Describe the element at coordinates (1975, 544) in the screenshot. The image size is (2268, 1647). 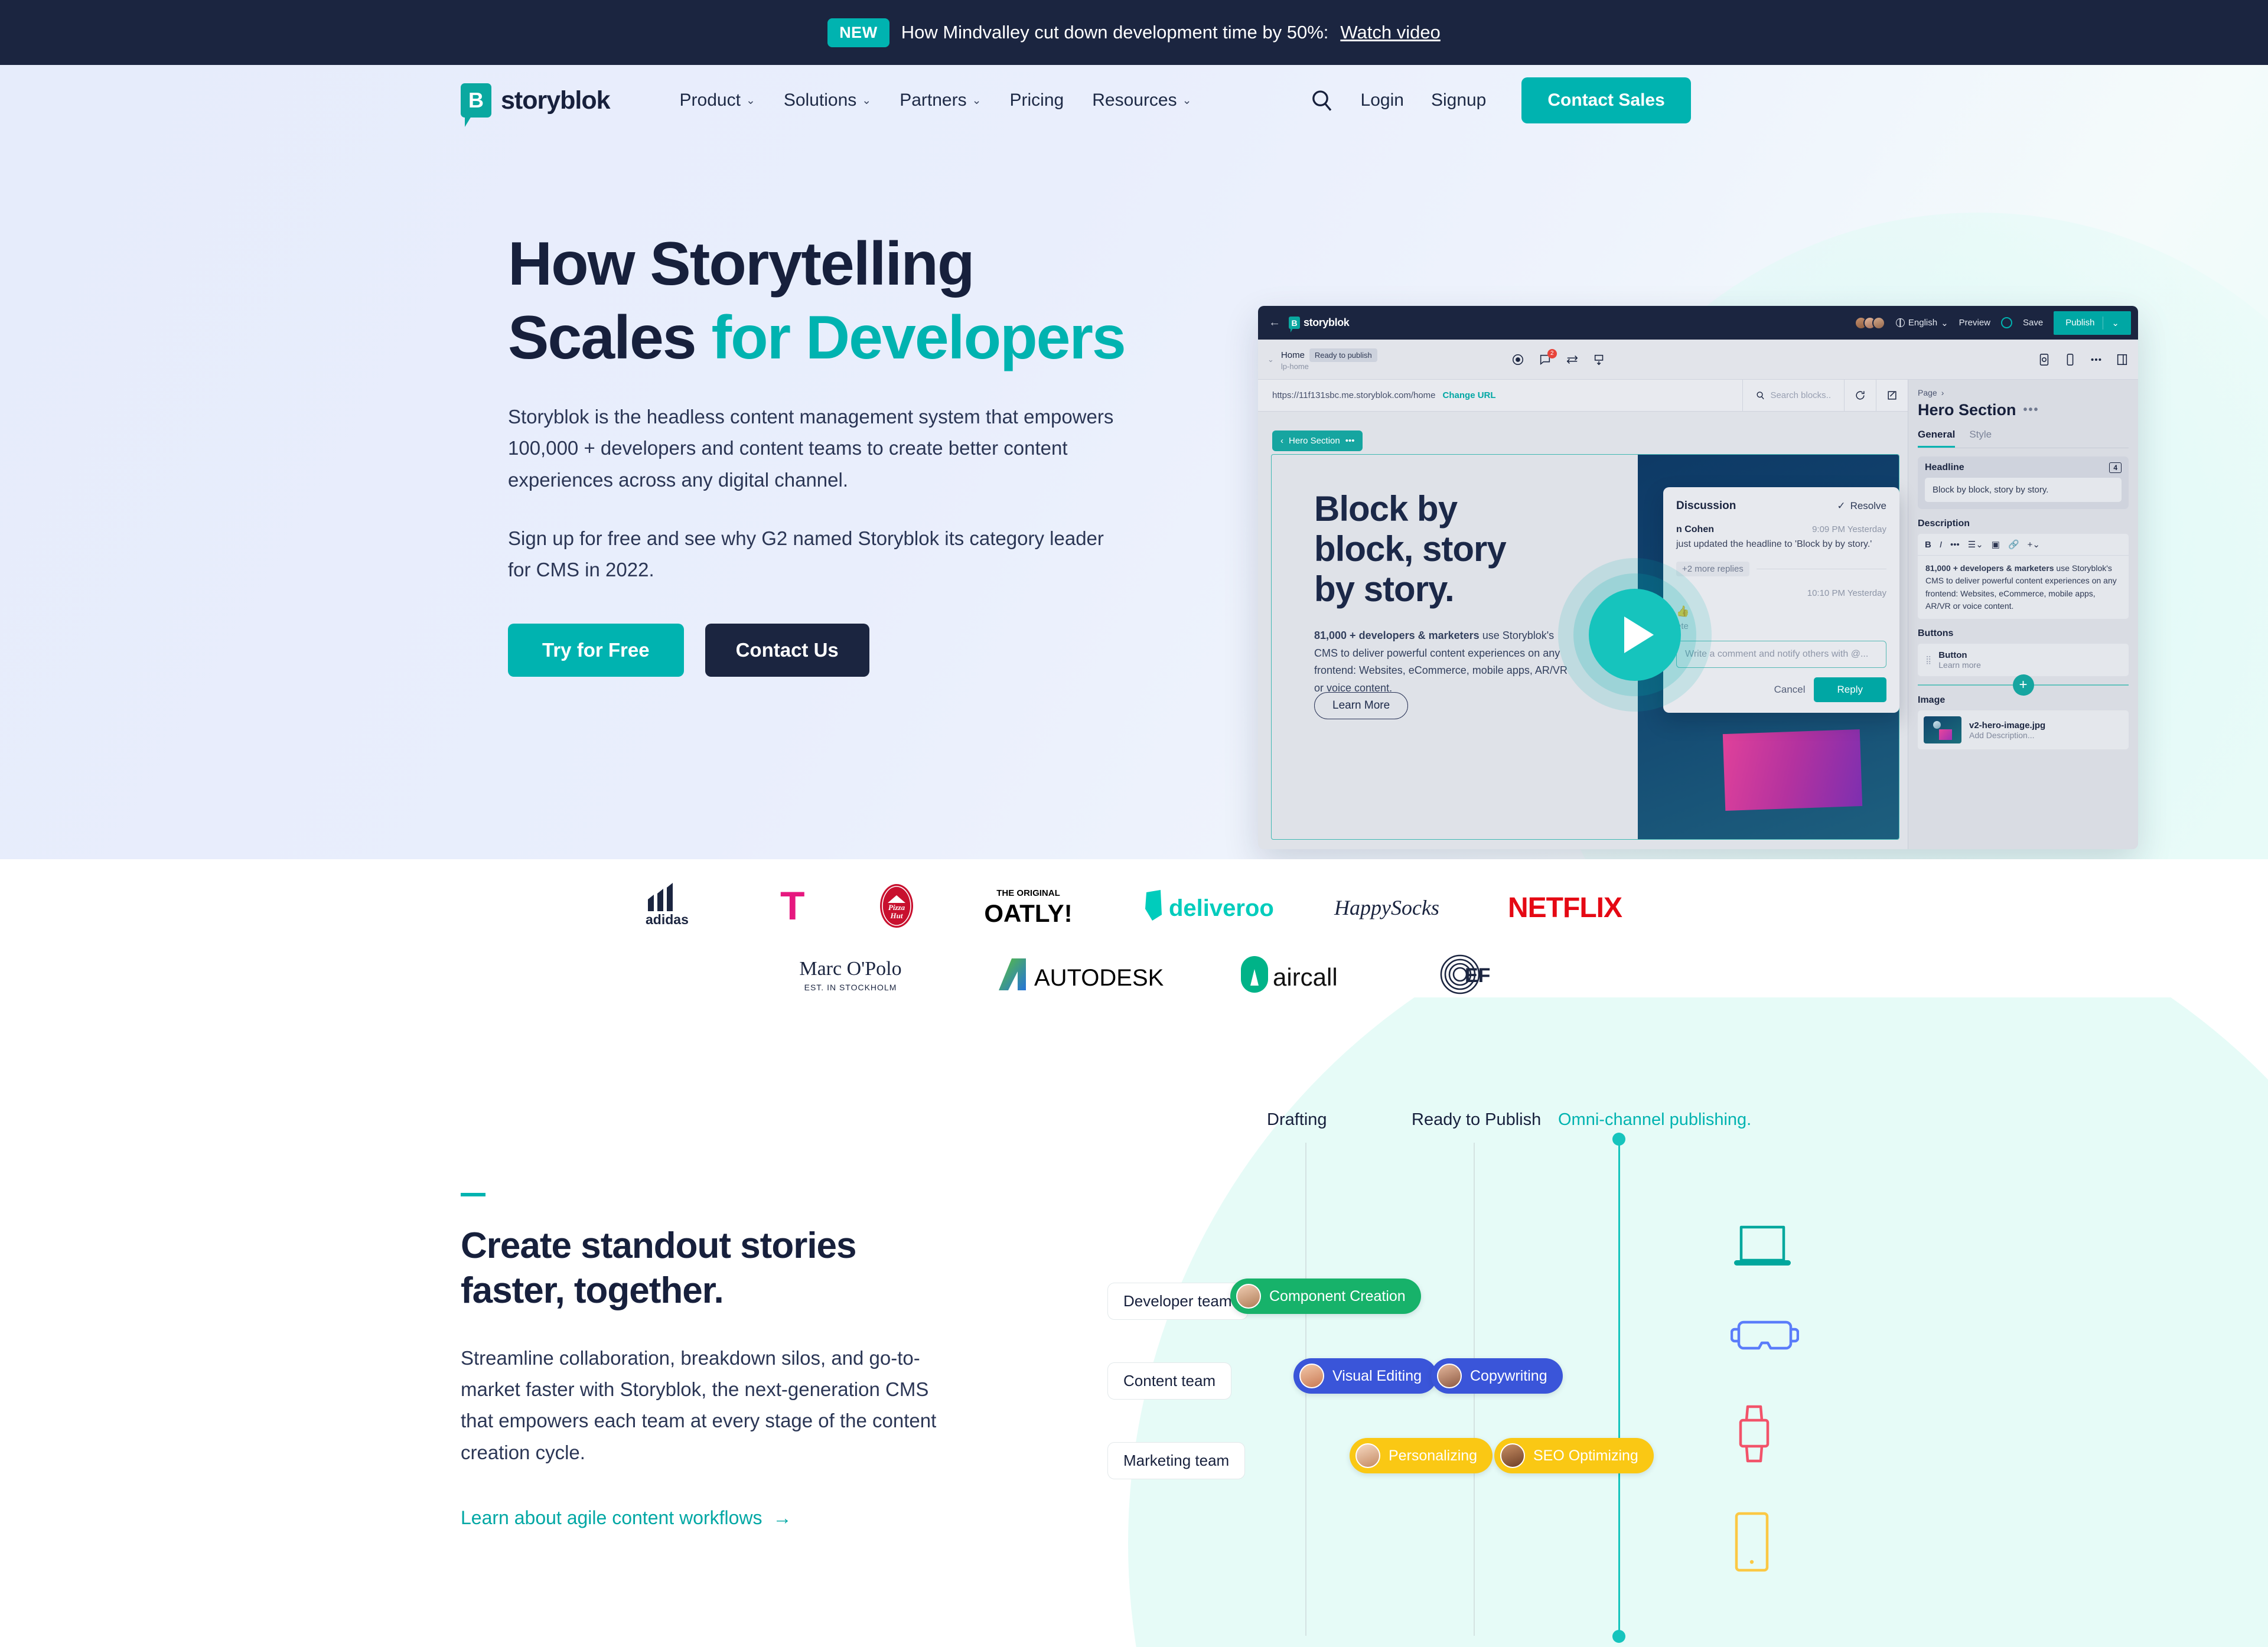
I see `list-icon: ☰⌄` at that location.